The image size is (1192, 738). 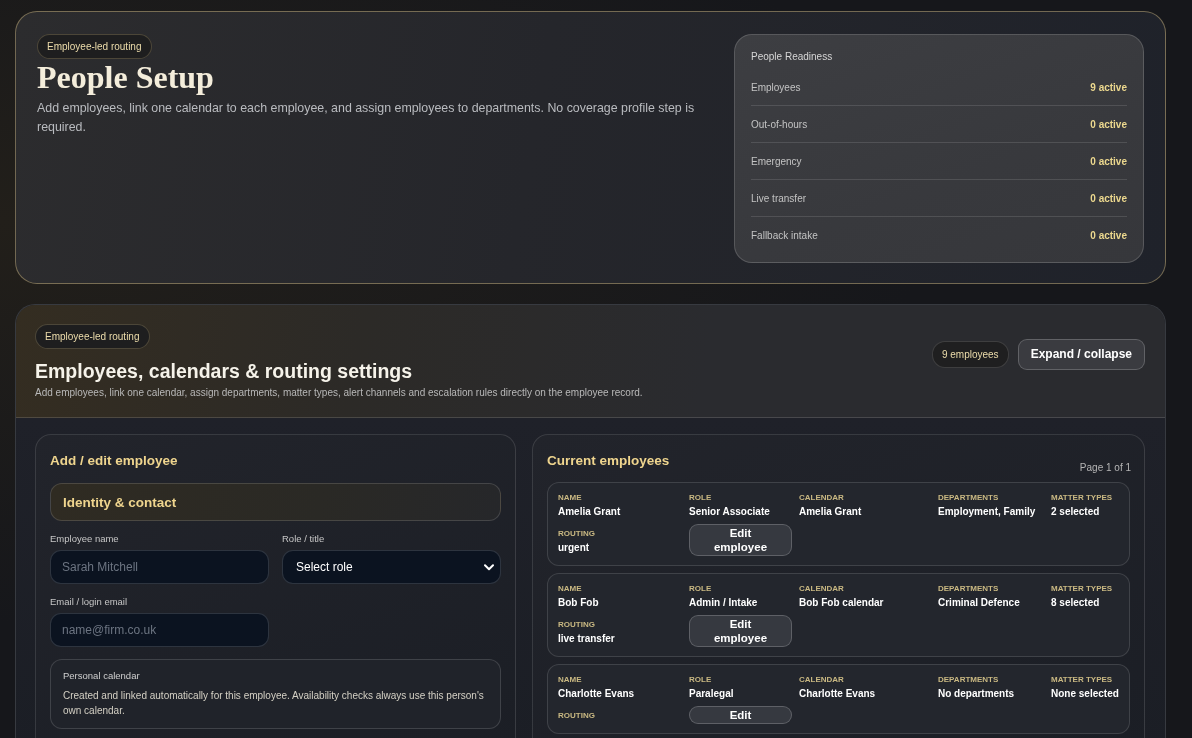 What do you see at coordinates (114, 461) in the screenshot?
I see `form-title: Add / edit employee` at bounding box center [114, 461].